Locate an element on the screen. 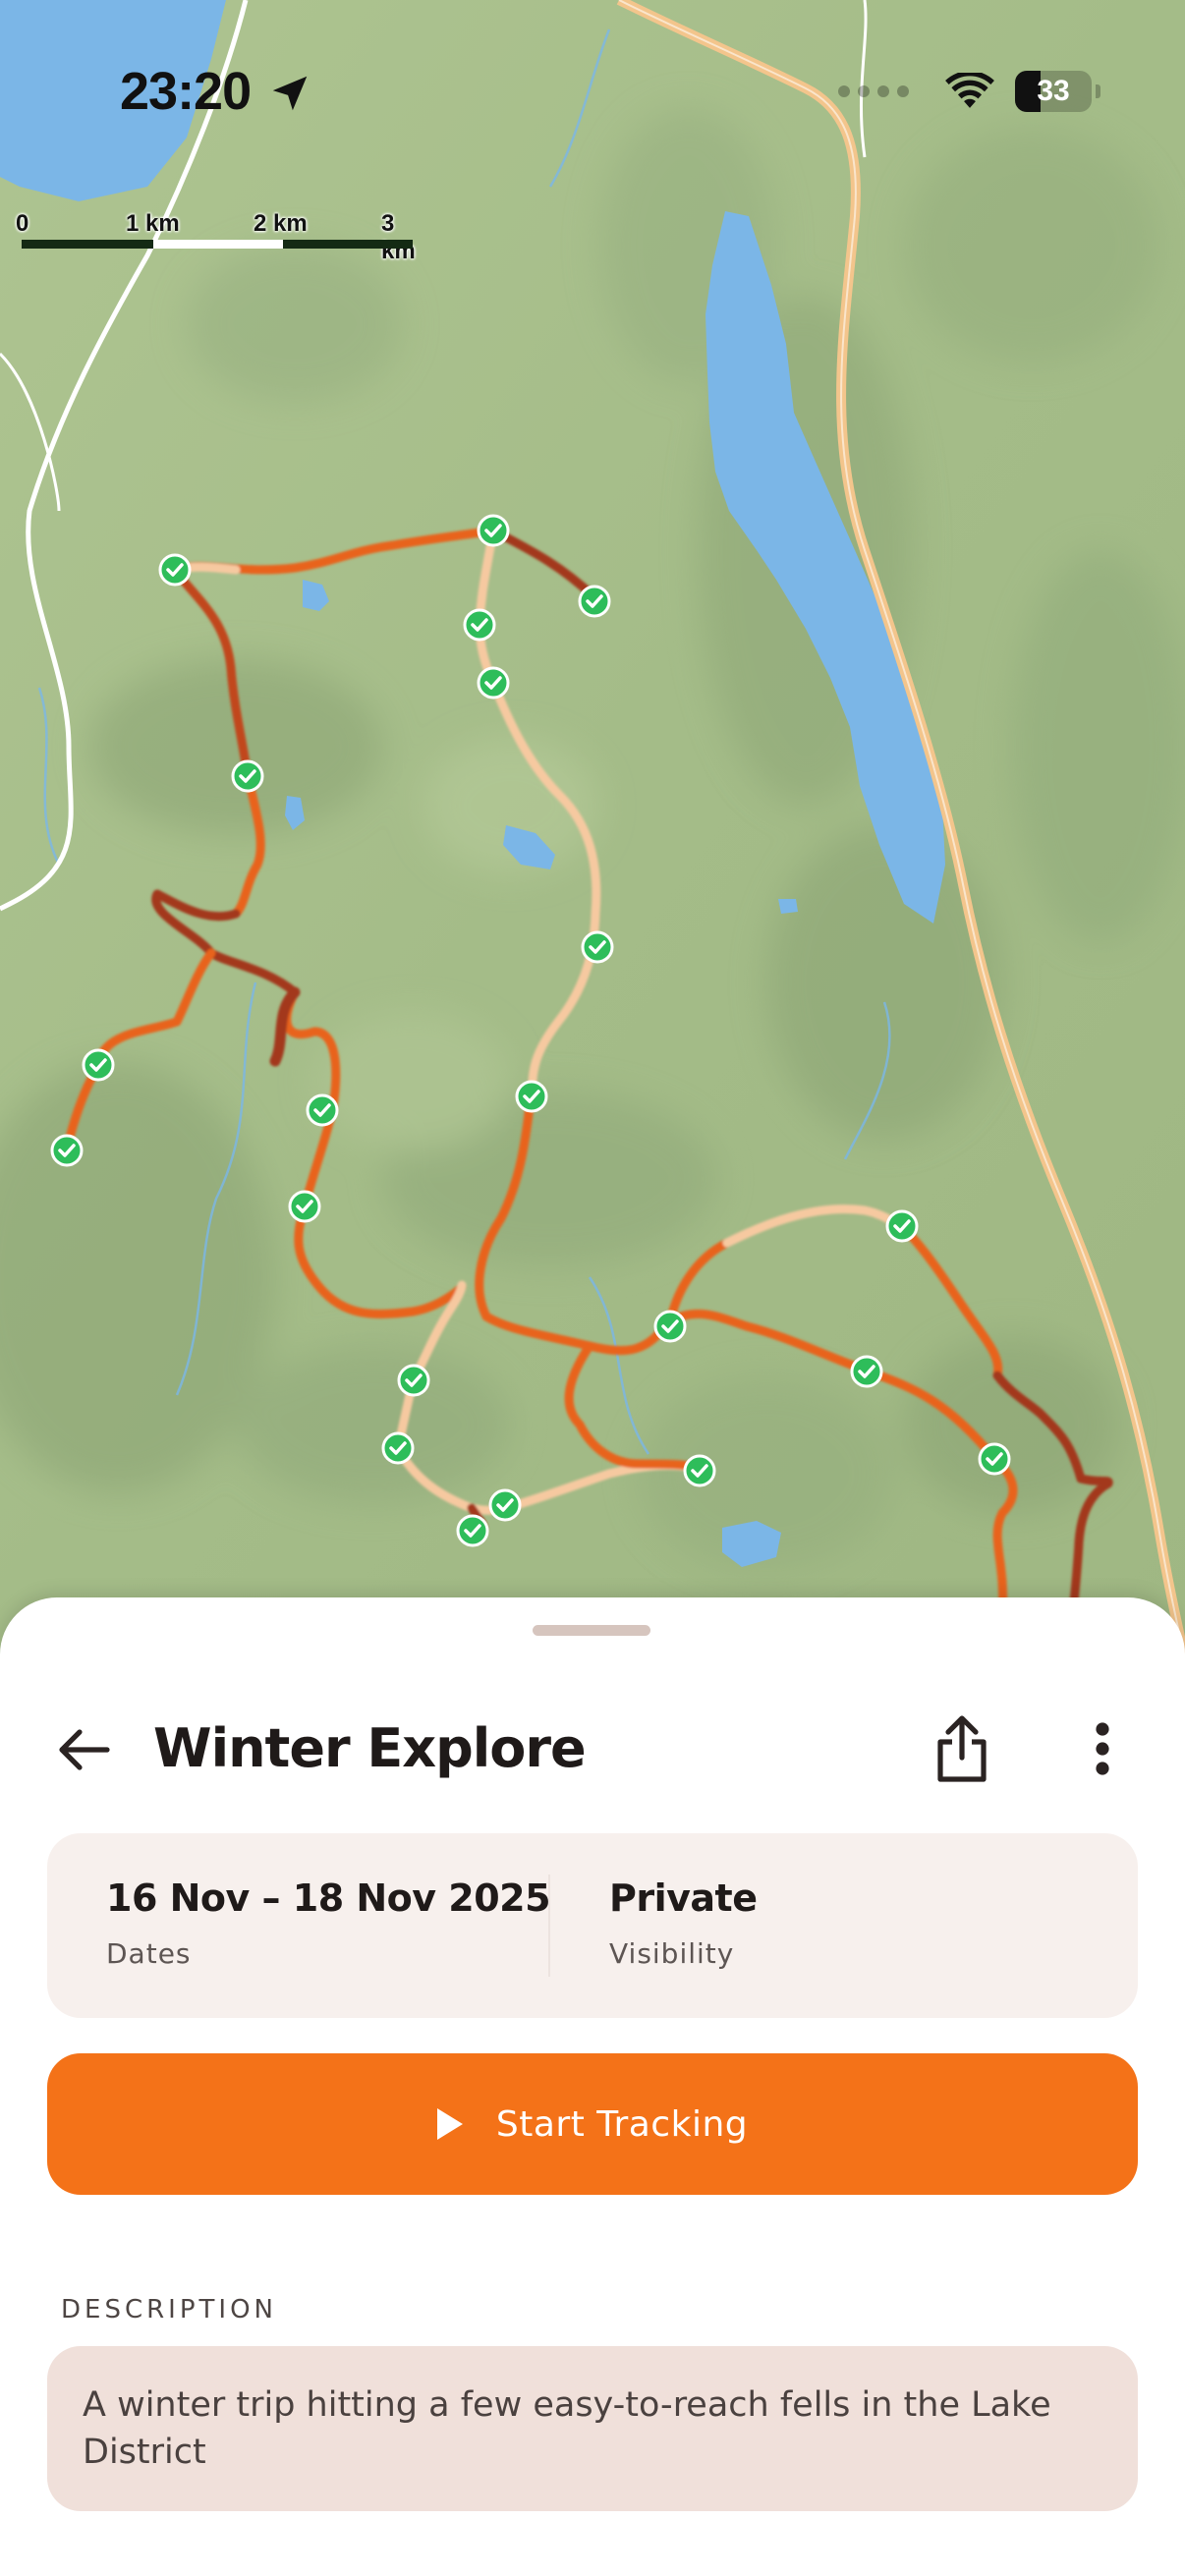 Image resolution: width=1185 pixels, height=2576 pixels. share-button is located at coordinates (962, 1749).